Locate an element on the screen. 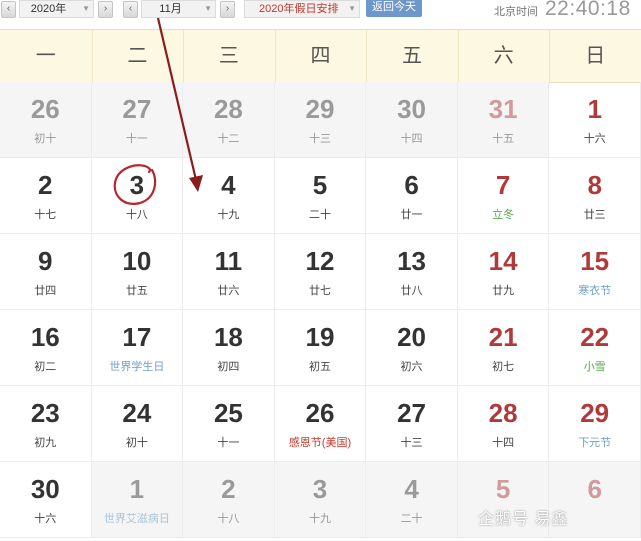 The image size is (641, 541). day-number: 19 is located at coordinates (320, 337).